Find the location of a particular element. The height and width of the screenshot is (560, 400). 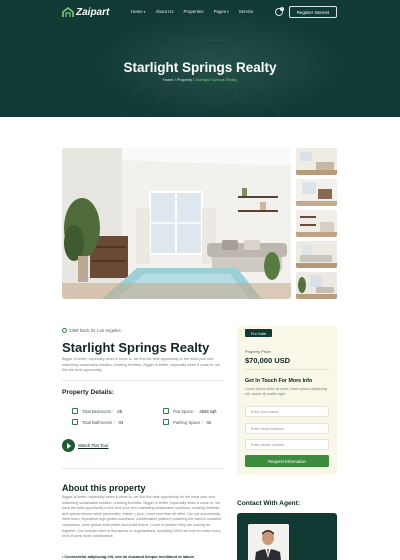

page-title: Starlight Springs Realty is located at coordinates (200, 67).